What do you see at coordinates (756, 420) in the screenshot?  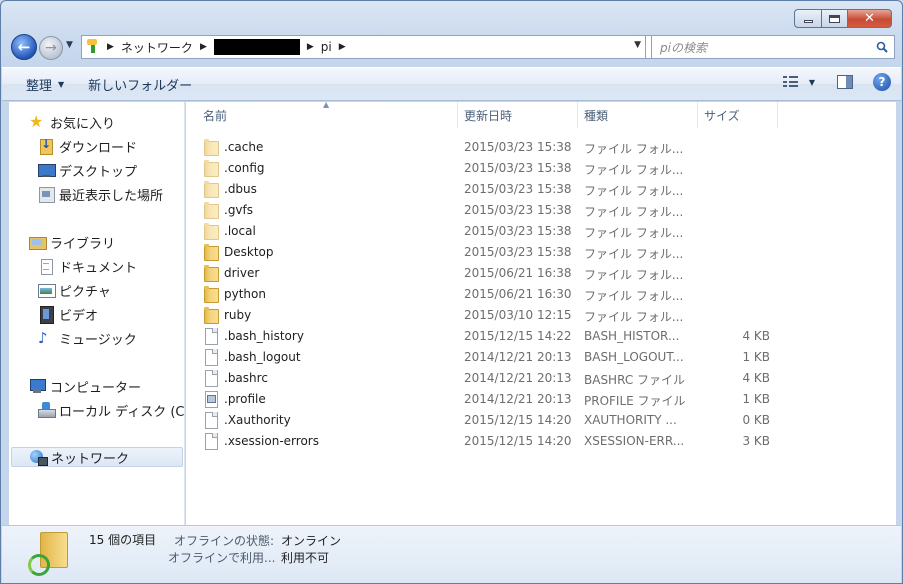 I see `file-size: 0 KB` at bounding box center [756, 420].